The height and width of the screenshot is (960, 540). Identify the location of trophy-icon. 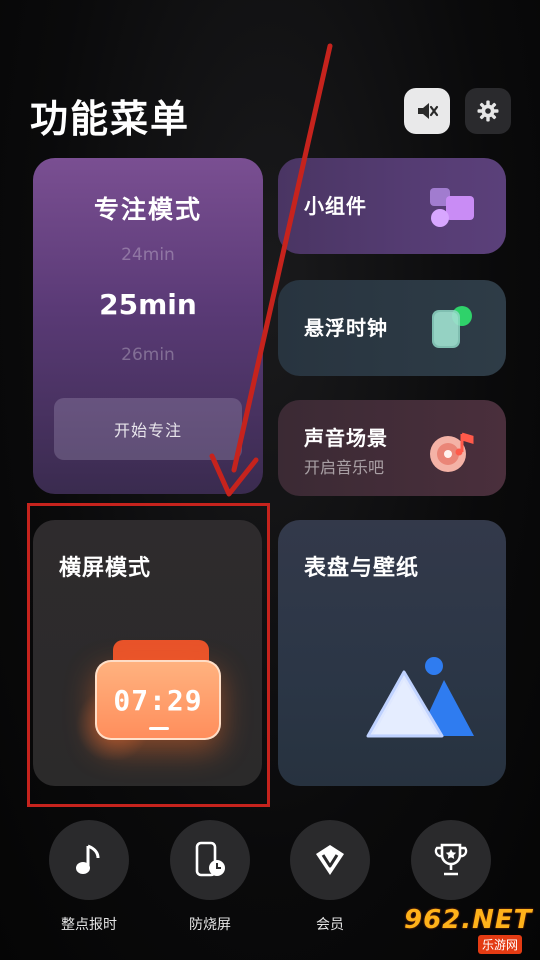
(451, 859).